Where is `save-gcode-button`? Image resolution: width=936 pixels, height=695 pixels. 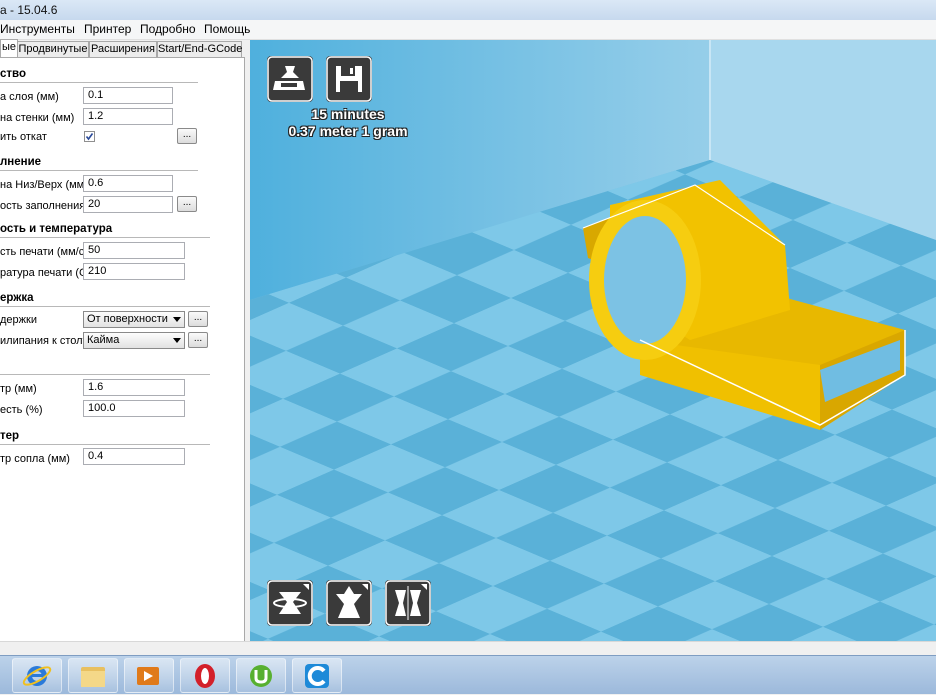
save-gcode-button is located at coordinates (349, 79).